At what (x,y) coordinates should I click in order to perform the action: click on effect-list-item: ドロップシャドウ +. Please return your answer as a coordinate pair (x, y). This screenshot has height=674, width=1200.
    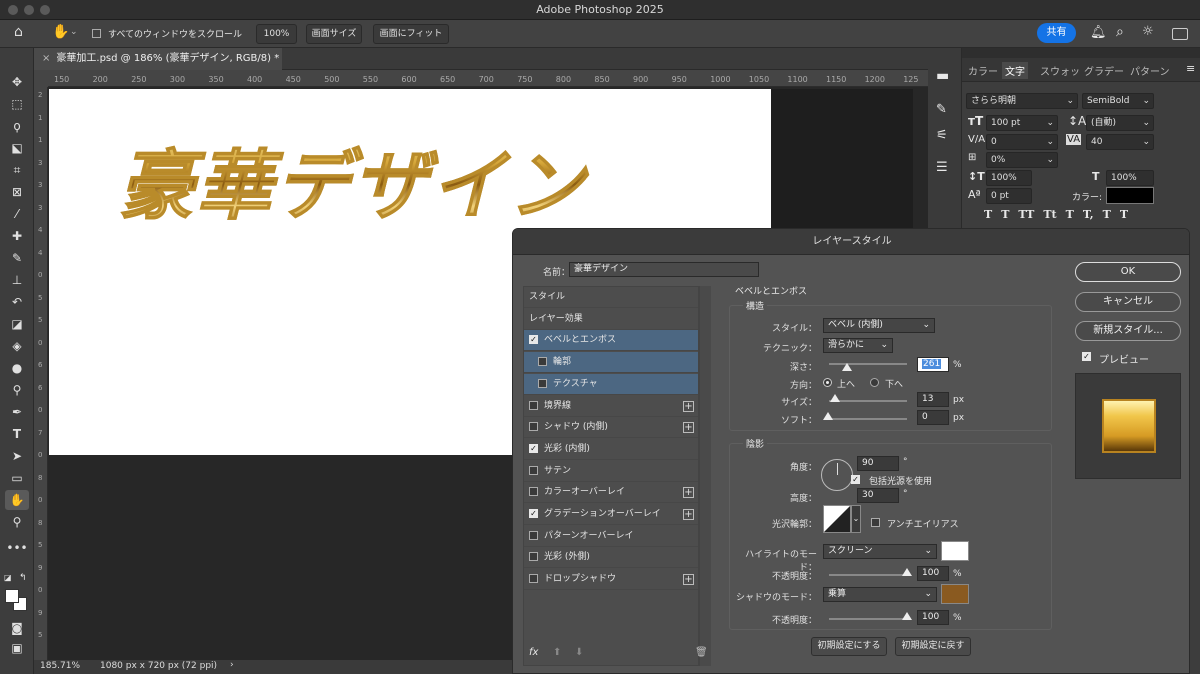
    Looking at the image, I should click on (611, 580).